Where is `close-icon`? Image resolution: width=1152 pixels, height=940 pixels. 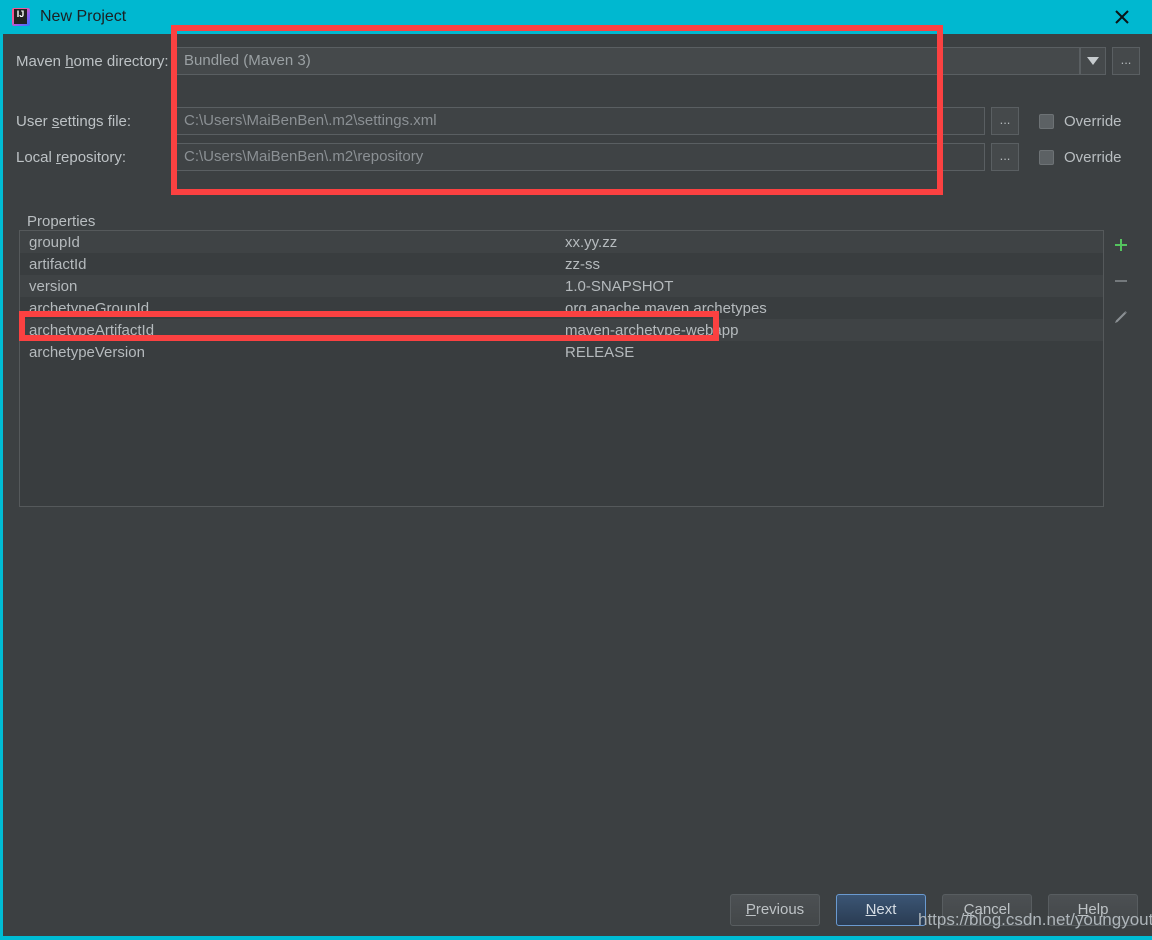 close-icon is located at coordinates (1122, 17).